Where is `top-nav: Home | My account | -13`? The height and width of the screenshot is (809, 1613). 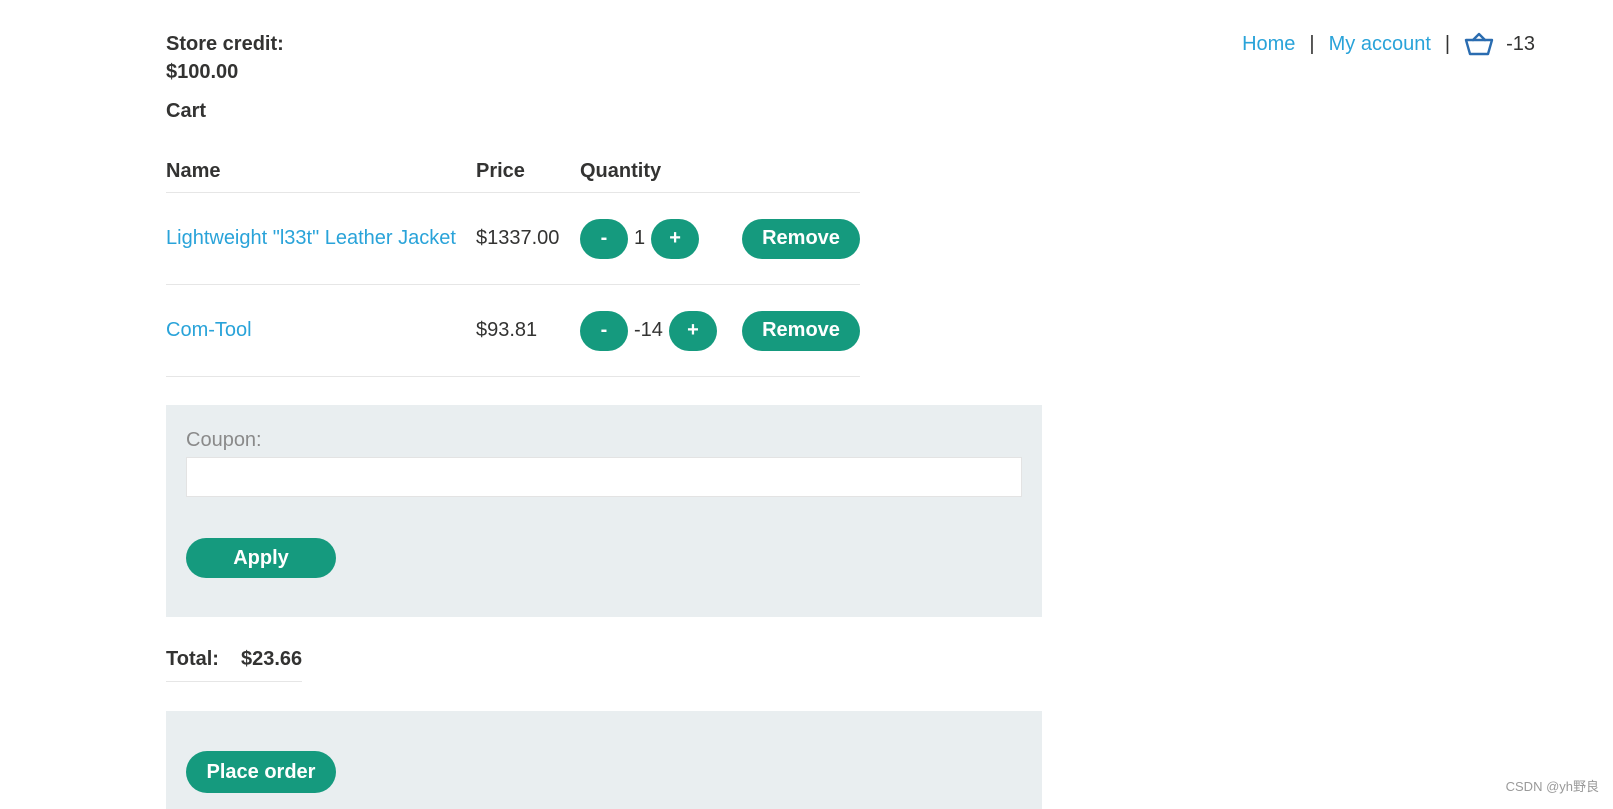
top-nav: Home | My account | -13 is located at coordinates (1388, 44).